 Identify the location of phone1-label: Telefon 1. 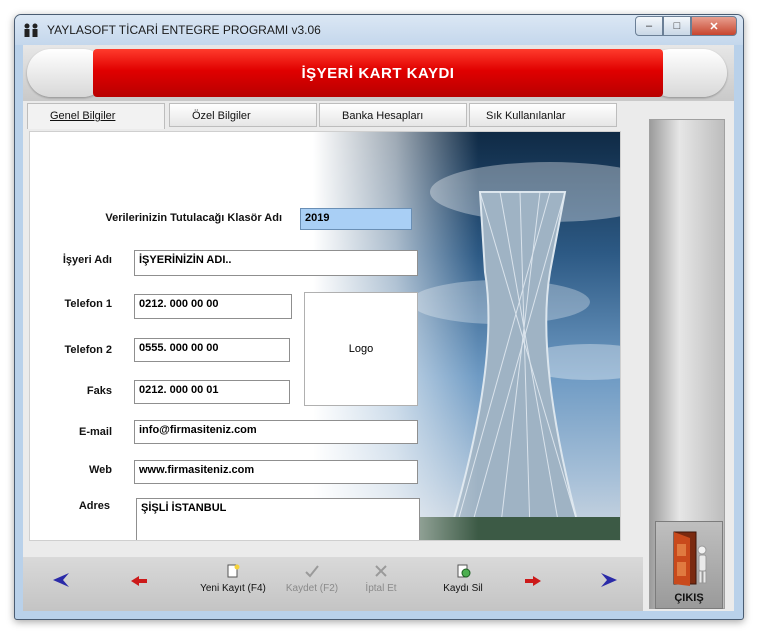
(88, 304).